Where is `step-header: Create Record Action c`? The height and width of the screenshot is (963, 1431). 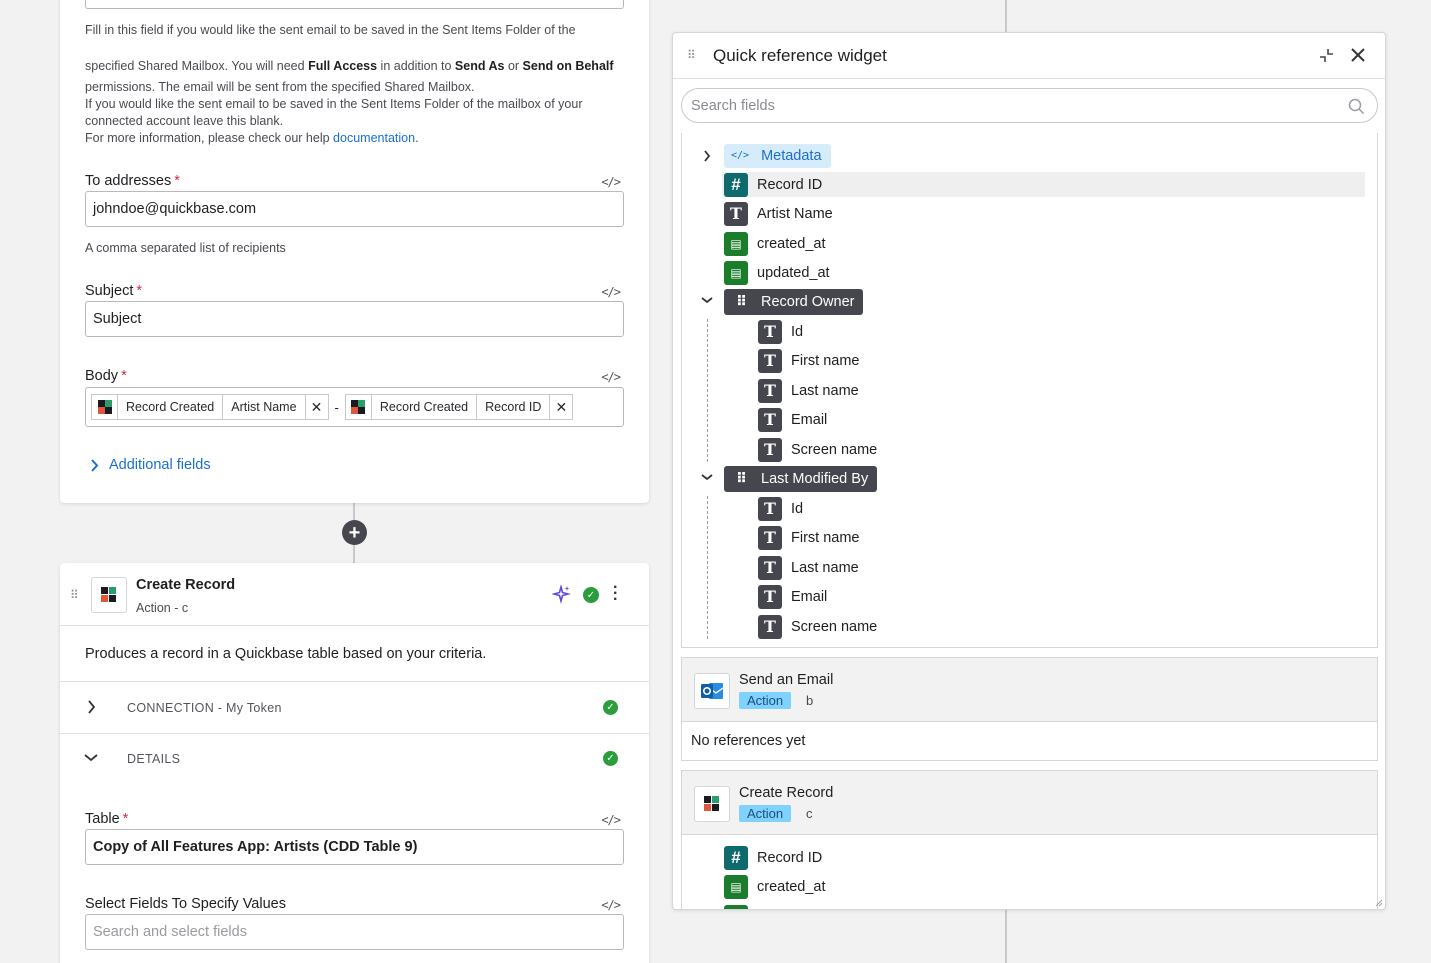 step-header: Create Record Action c is located at coordinates (1029, 803).